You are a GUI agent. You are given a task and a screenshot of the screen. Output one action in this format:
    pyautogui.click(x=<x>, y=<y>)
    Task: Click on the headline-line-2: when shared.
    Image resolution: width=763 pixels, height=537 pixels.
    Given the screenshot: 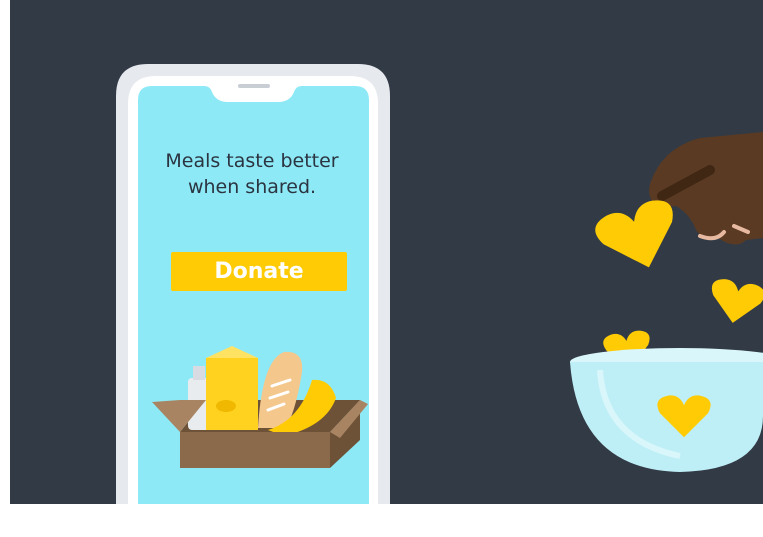 What is the action you would take?
    pyautogui.click(x=252, y=187)
    